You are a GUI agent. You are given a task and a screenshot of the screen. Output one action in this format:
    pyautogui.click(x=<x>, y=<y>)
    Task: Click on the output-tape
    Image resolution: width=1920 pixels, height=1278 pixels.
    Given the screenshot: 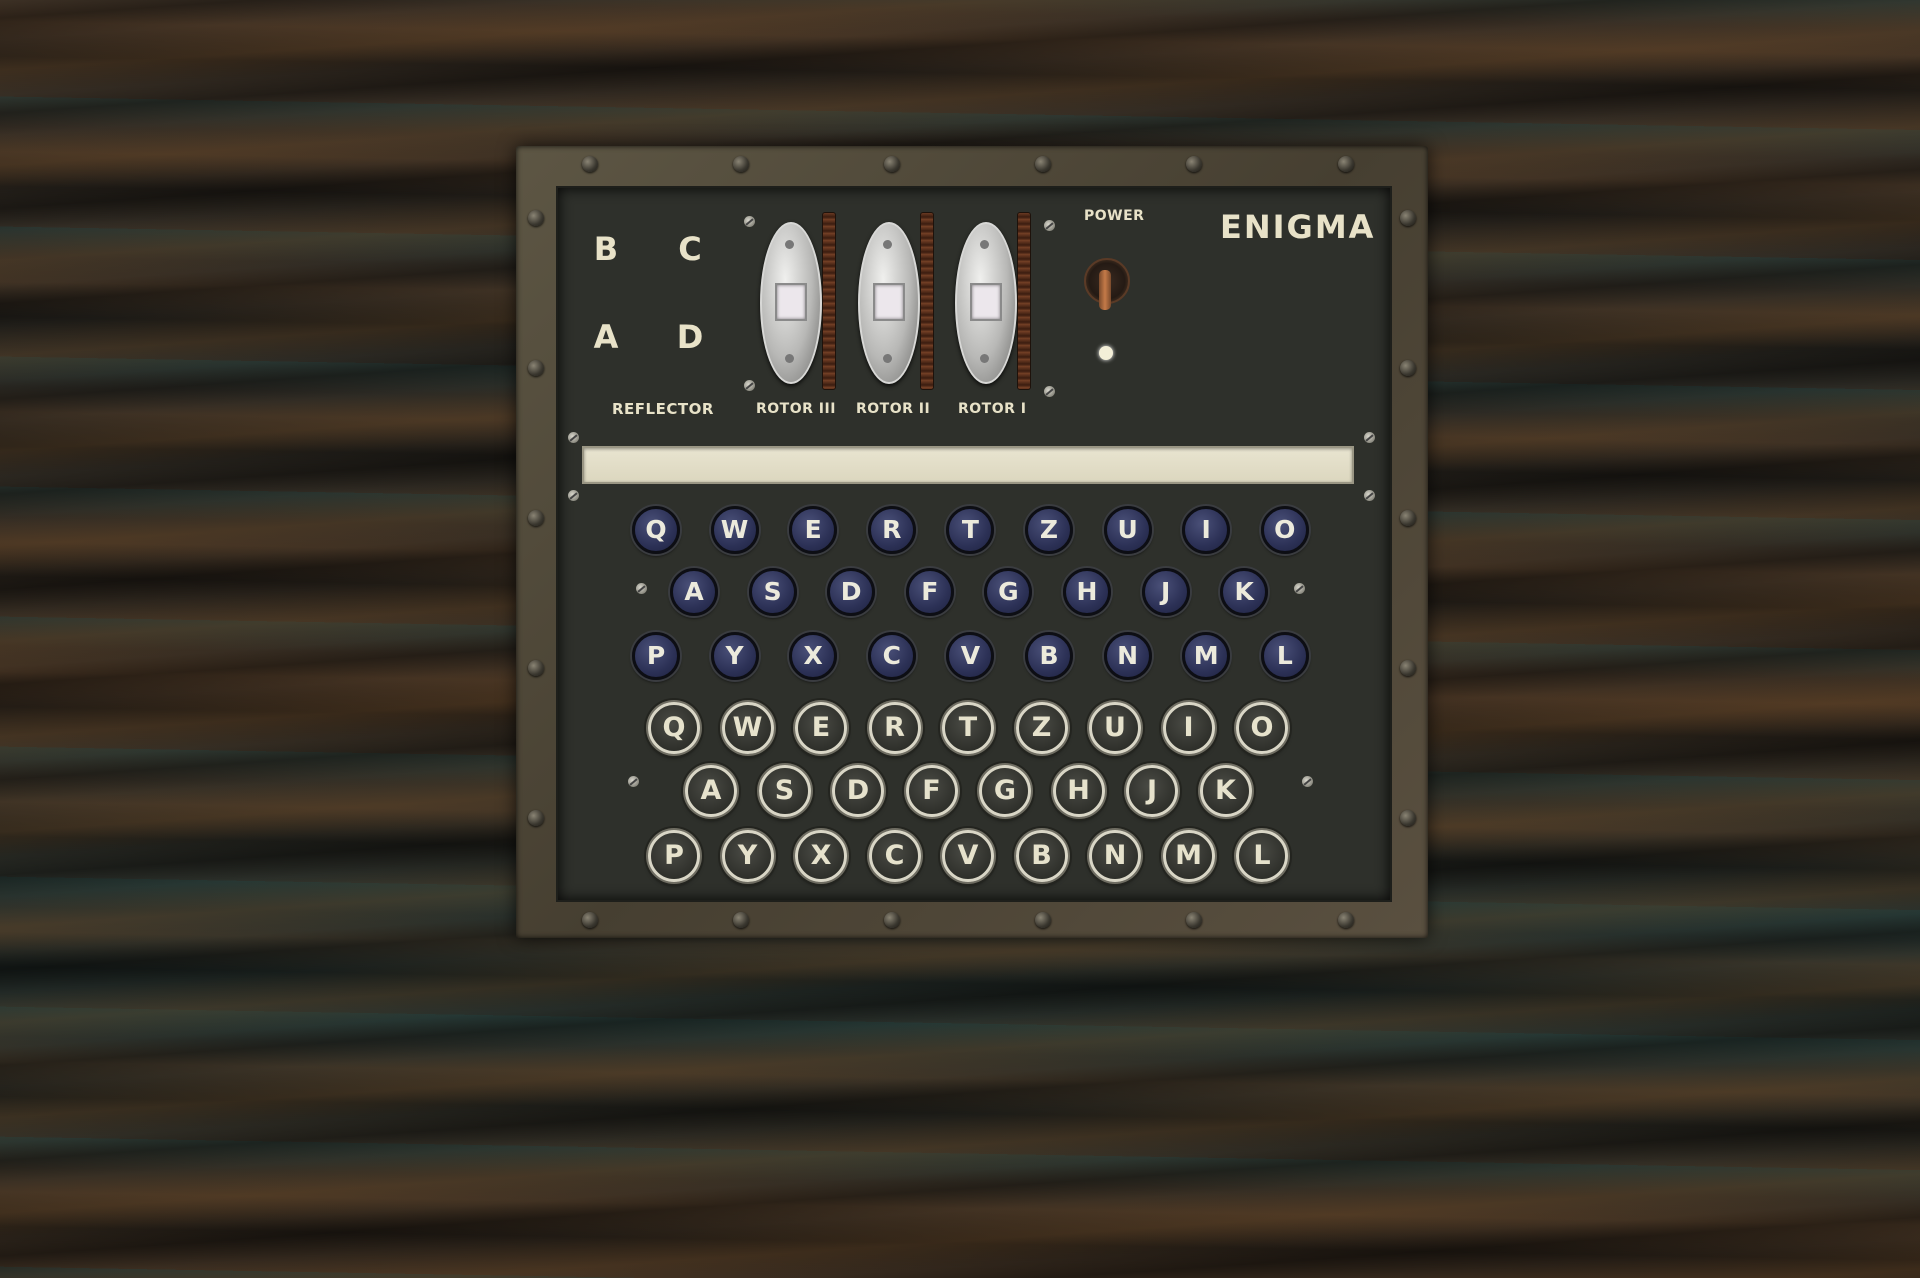 What is the action you would take?
    pyautogui.click(x=968, y=465)
    